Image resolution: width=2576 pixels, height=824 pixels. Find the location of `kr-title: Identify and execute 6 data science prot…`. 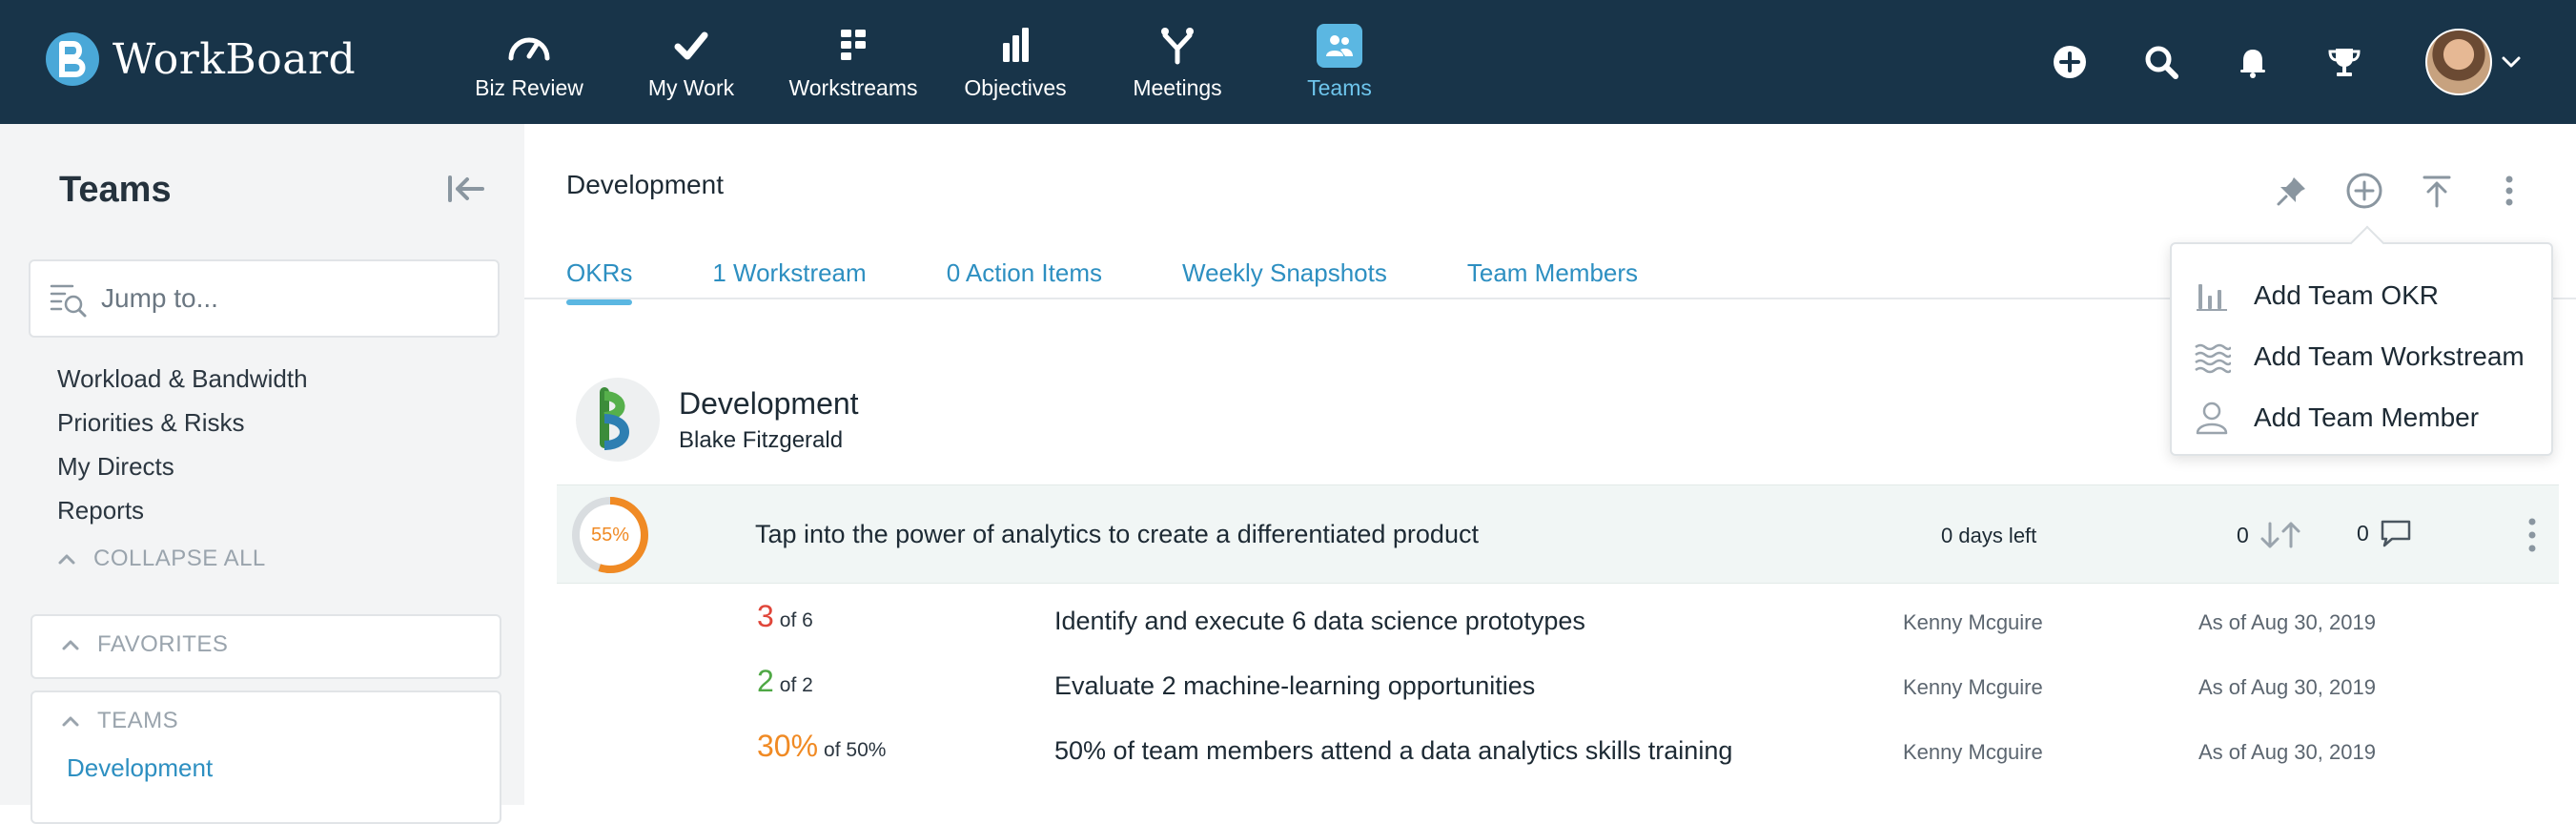

kr-title: Identify and execute 6 data science prot… is located at coordinates (1319, 621).